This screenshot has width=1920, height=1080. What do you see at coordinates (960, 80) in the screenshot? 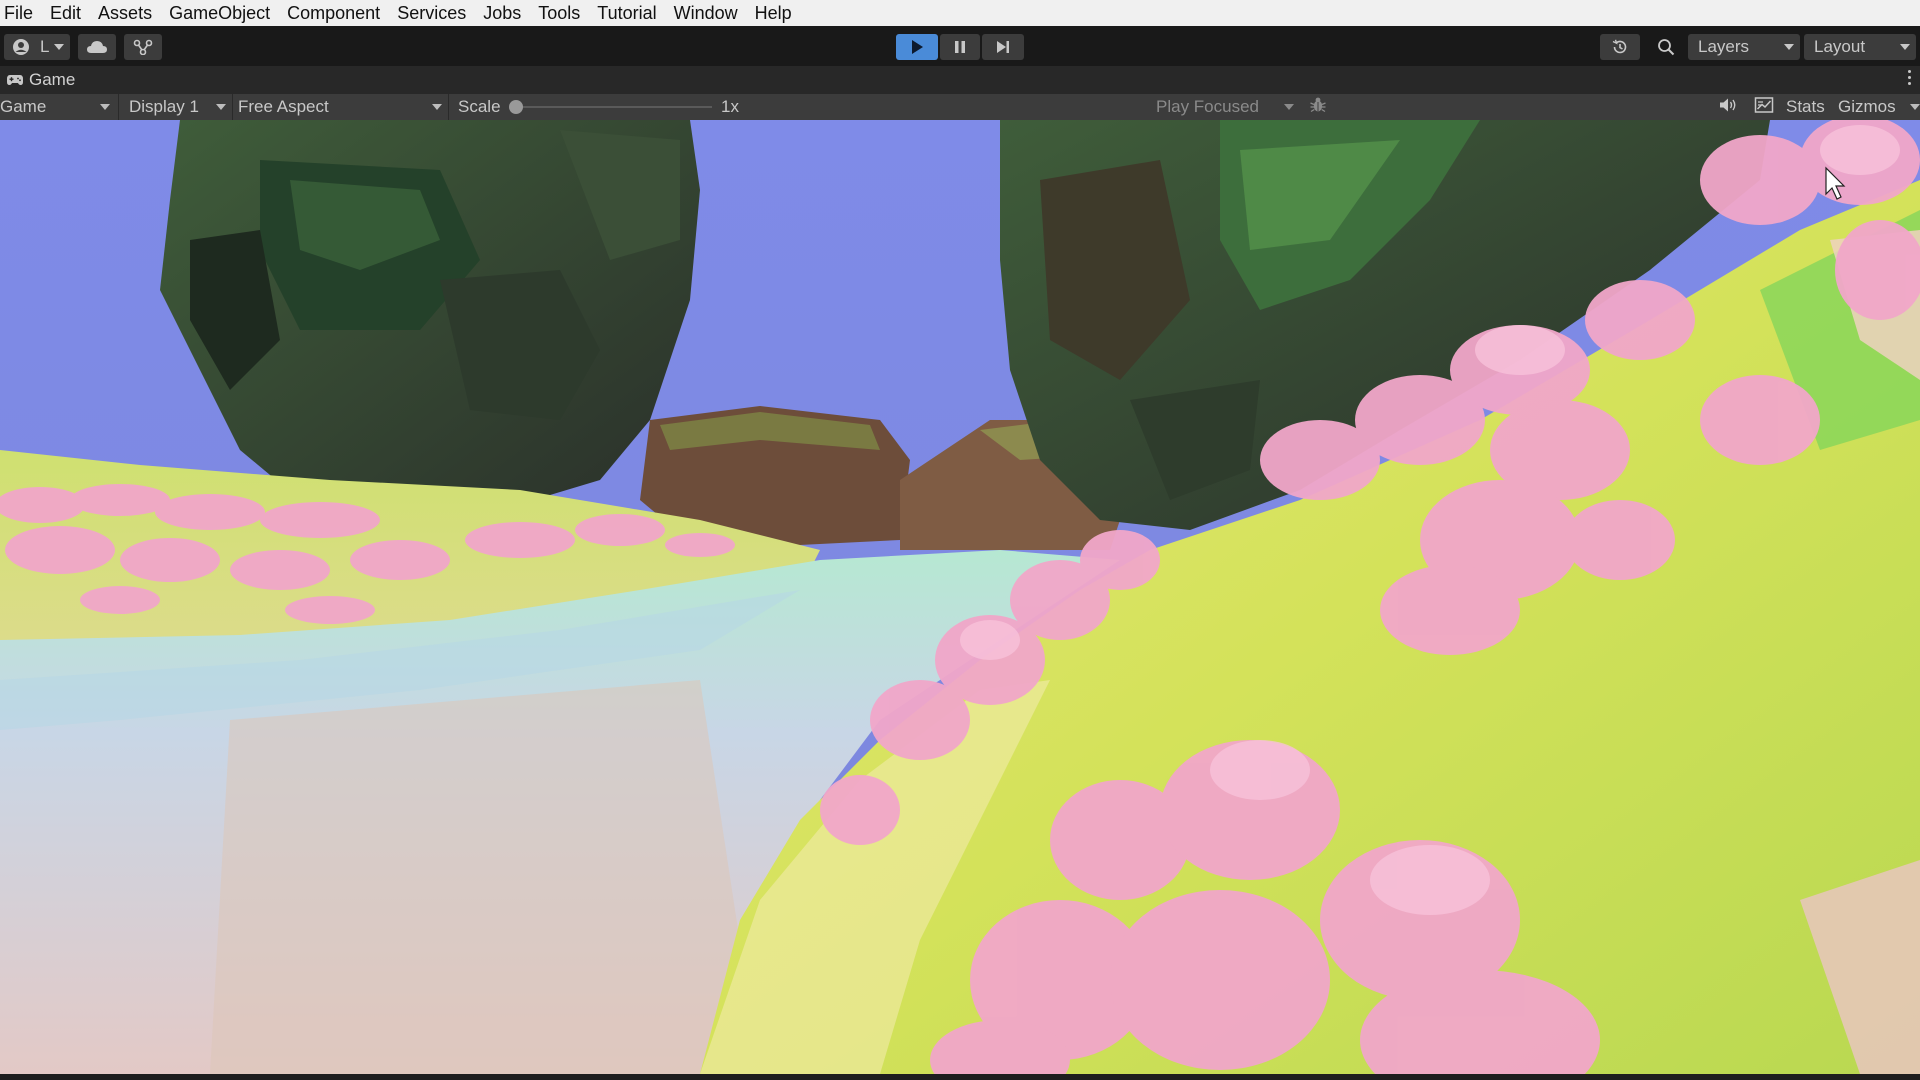
I see `game-tab-bar: Game` at bounding box center [960, 80].